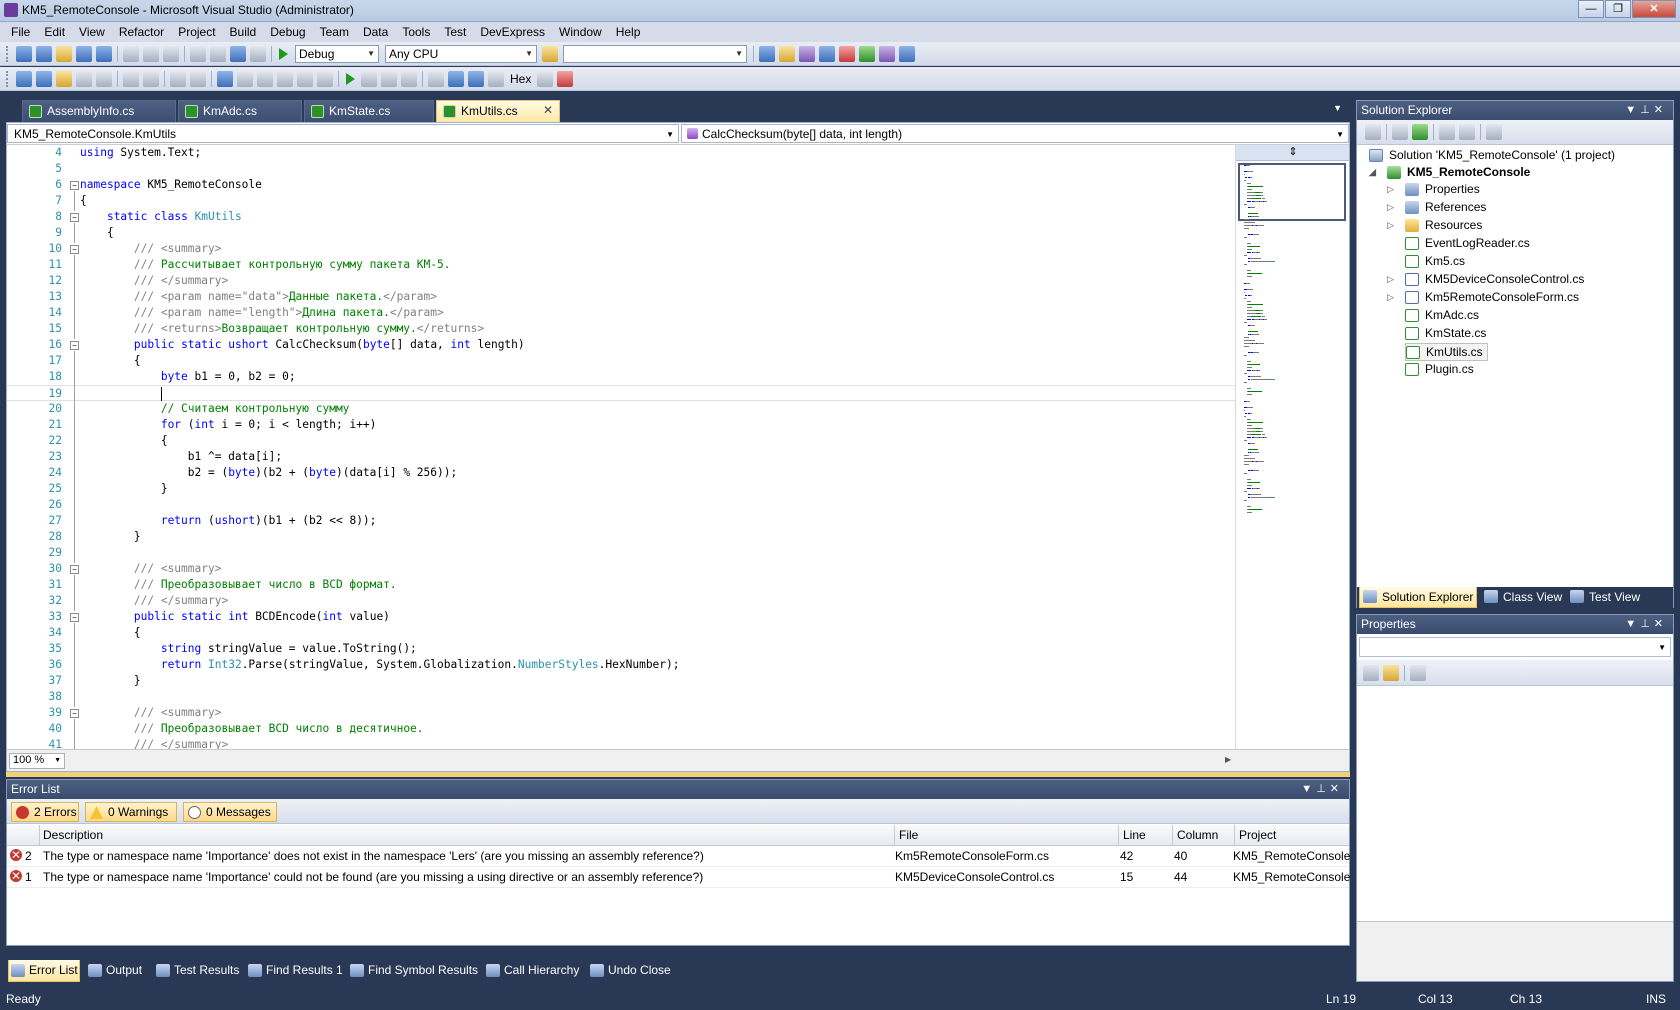 This screenshot has width=1680, height=1010. Describe the element at coordinates (8, 53) in the screenshot. I see `toolbar-grip` at that location.